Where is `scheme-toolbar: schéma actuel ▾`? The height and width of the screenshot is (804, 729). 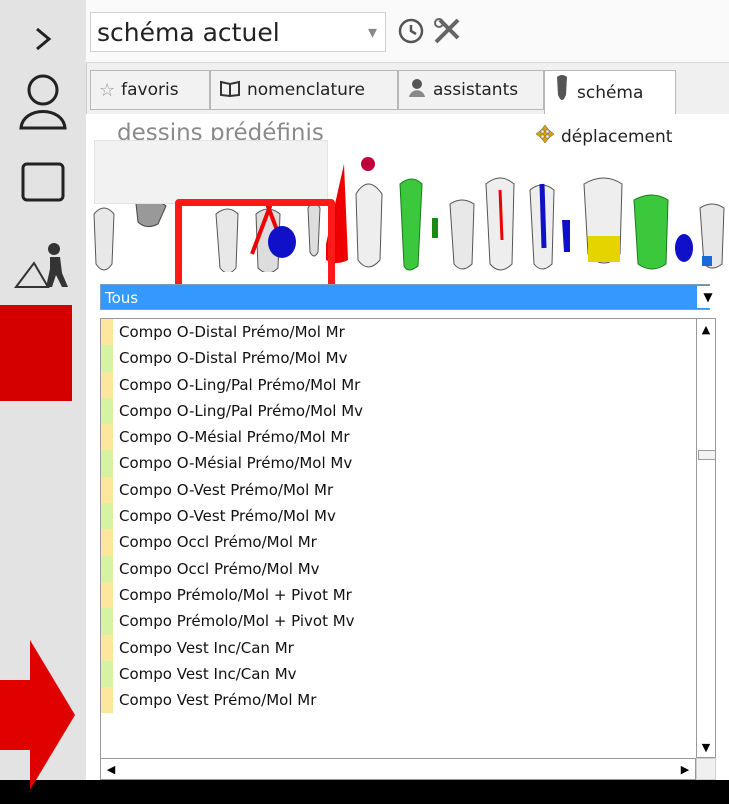
scheme-toolbar: schéma actuel ▾ is located at coordinates (407, 31).